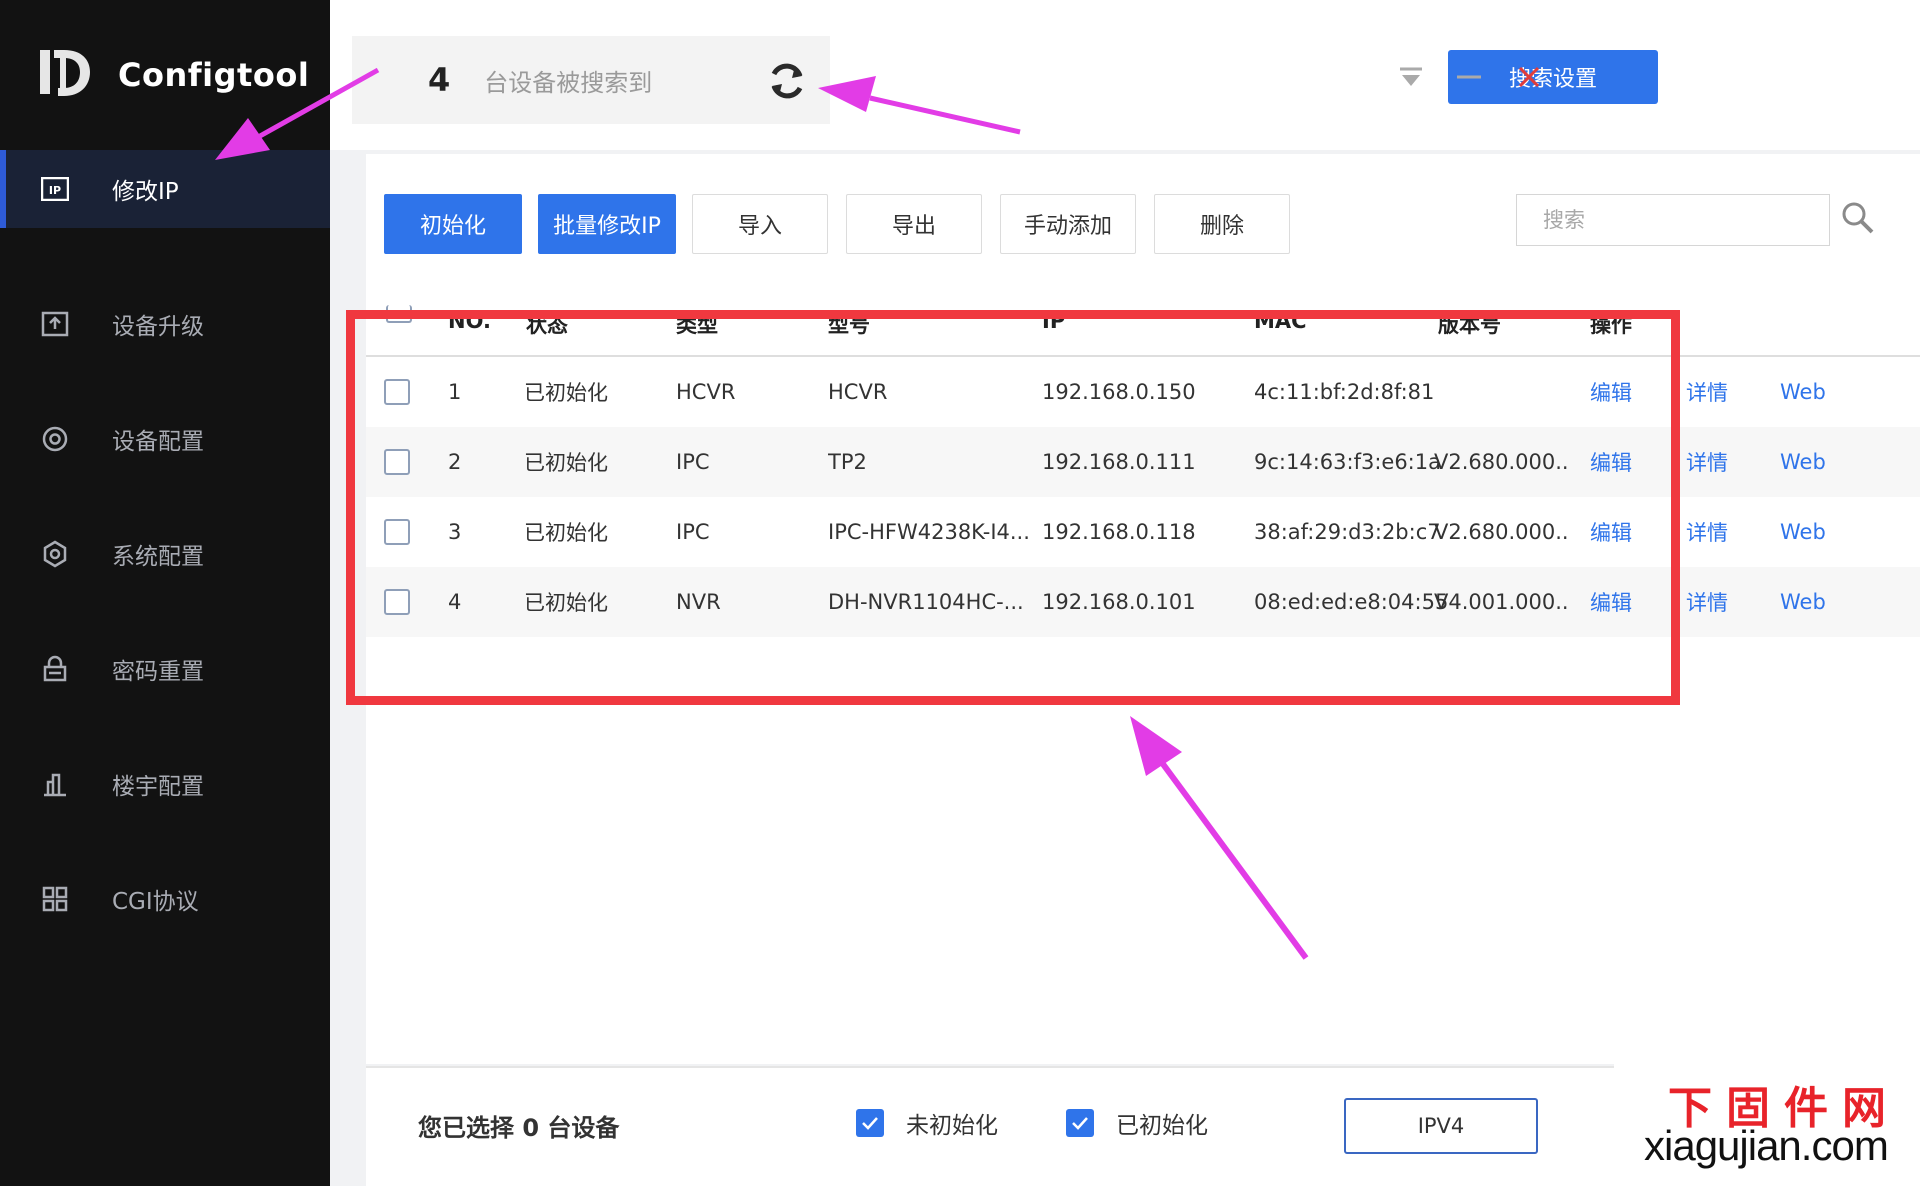  What do you see at coordinates (547, 325) in the screenshot?
I see `column-header-status: 状态` at bounding box center [547, 325].